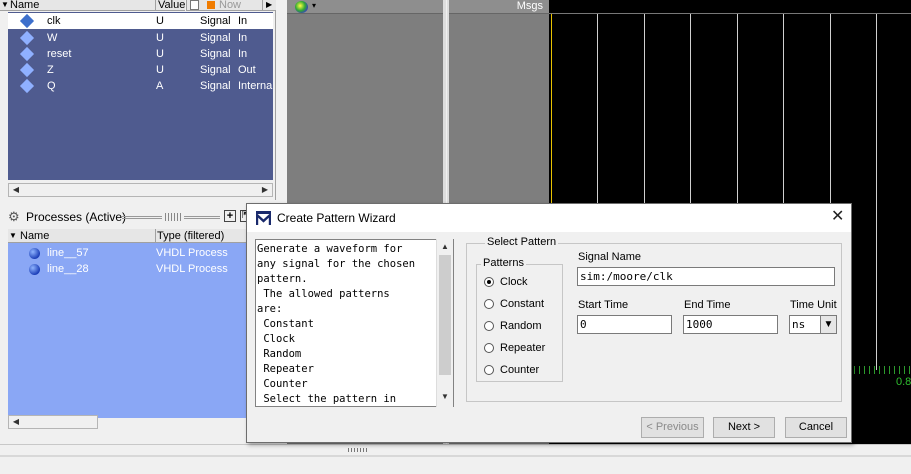 The width and height of the screenshot is (911, 474). I want to click on gear-icon: ⚙, so click(14, 216).